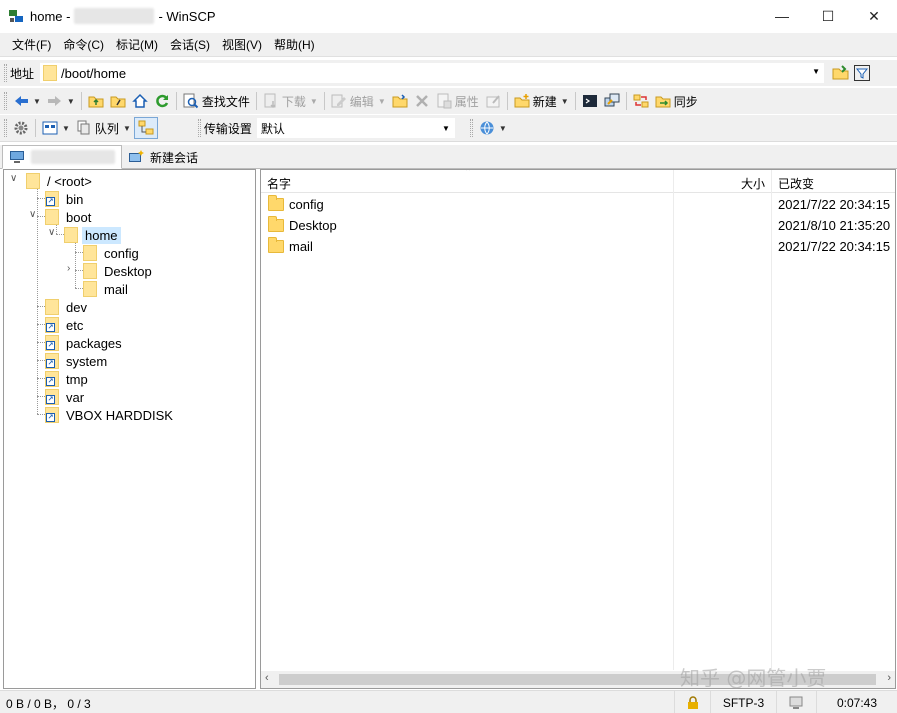 This screenshot has height=713, width=897. I want to click on tree-node-home: home, so click(92, 235).